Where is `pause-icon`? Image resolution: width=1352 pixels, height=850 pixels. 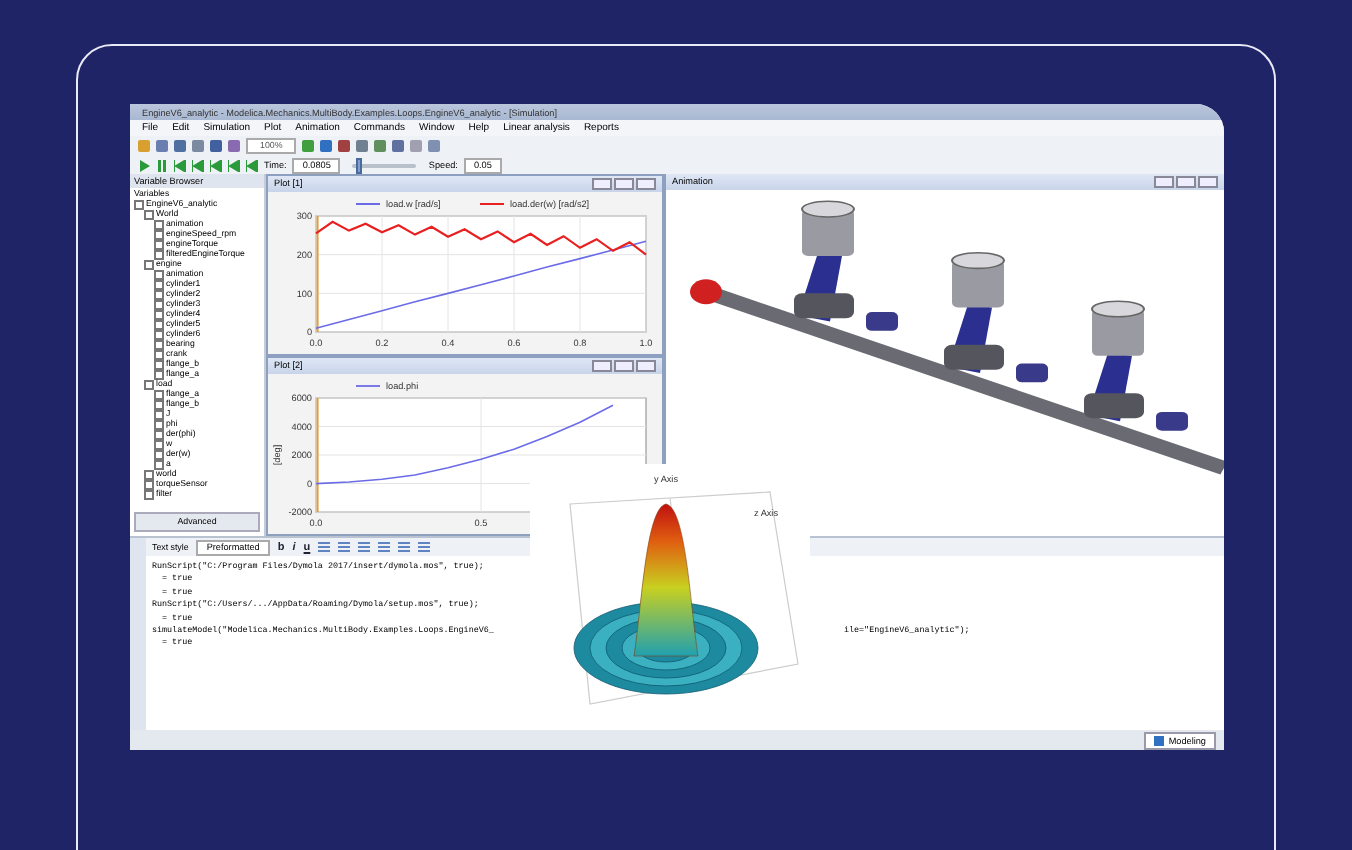 pause-icon is located at coordinates (162, 165).